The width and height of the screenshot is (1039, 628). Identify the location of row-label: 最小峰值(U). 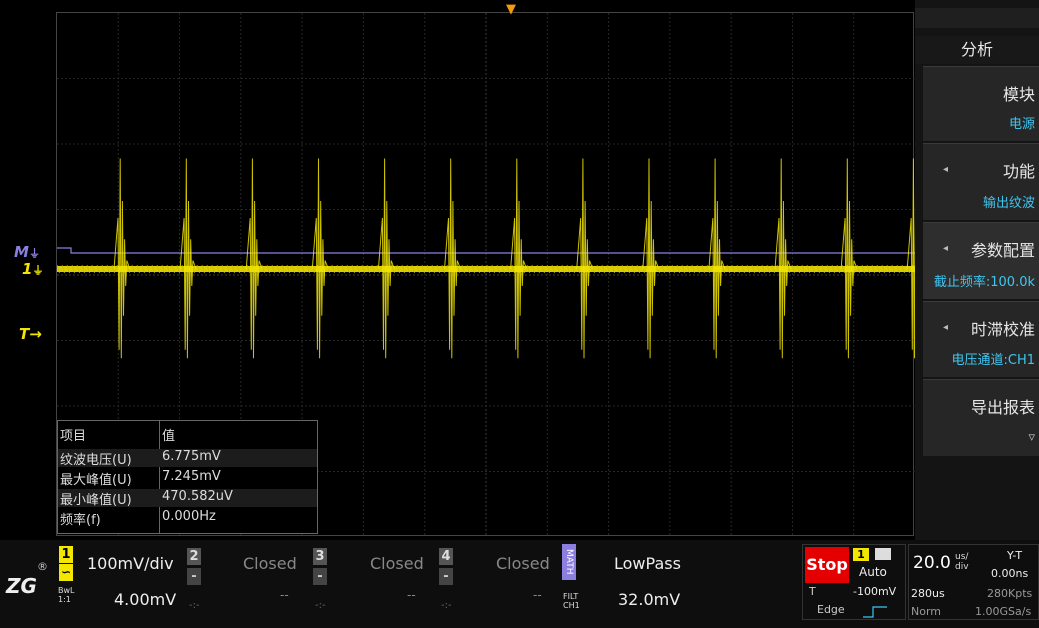
(96, 500).